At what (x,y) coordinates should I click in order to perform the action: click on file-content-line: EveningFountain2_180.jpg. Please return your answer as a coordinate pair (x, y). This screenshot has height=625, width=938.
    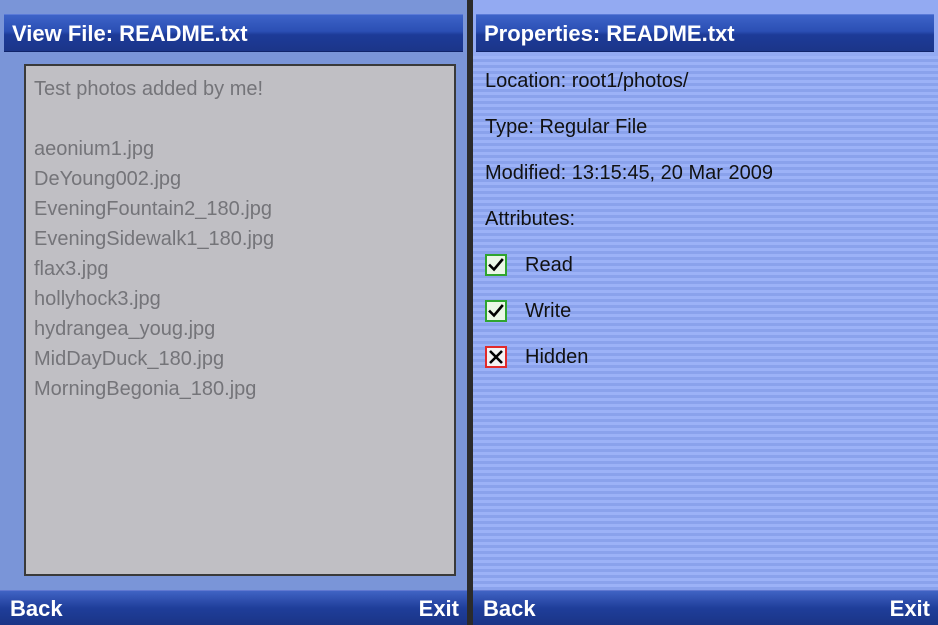
    Looking at the image, I should click on (153, 209).